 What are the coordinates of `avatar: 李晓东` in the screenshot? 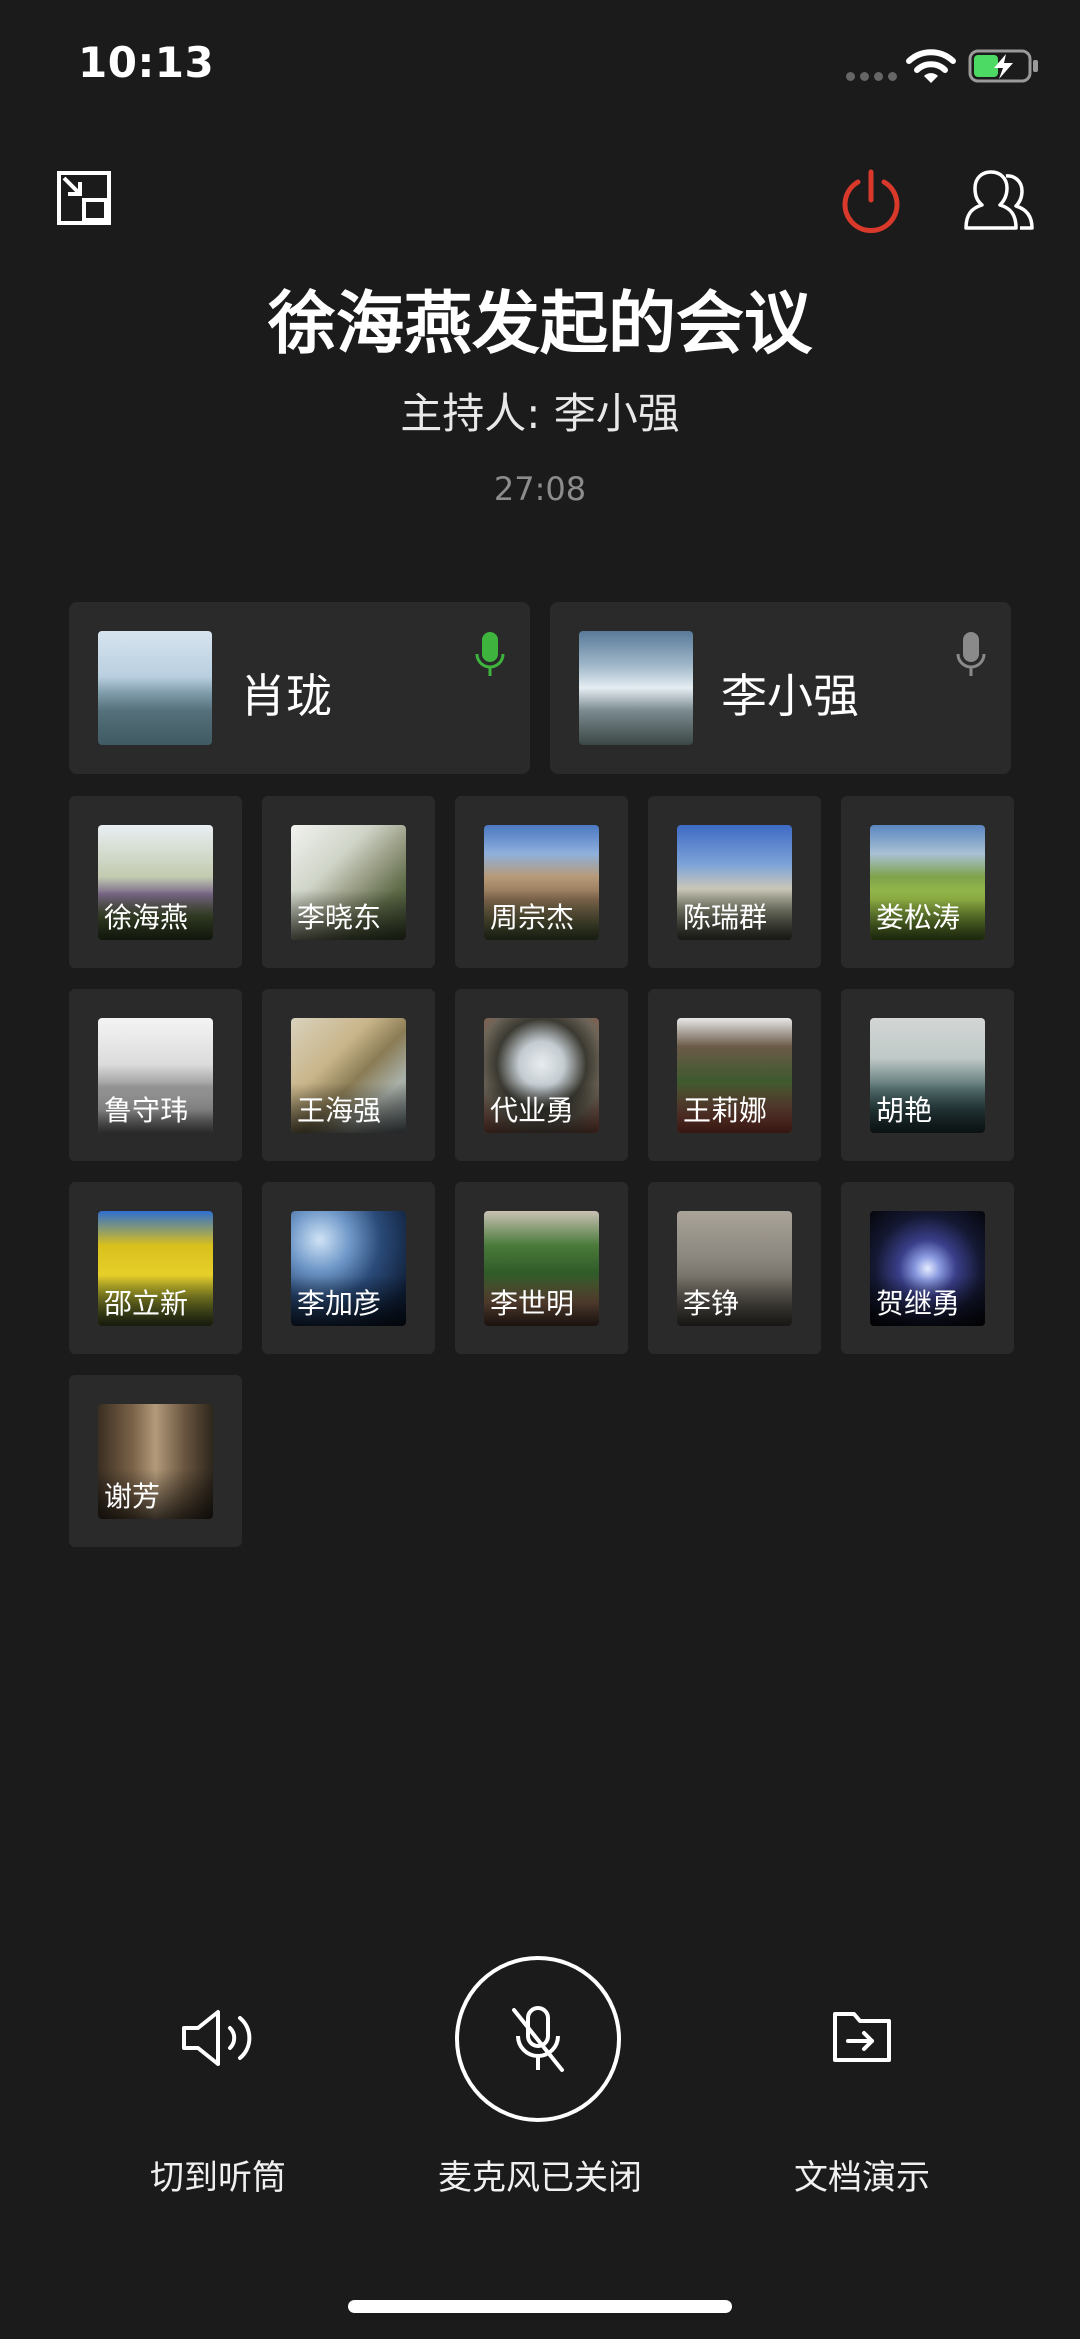 It's located at (348, 882).